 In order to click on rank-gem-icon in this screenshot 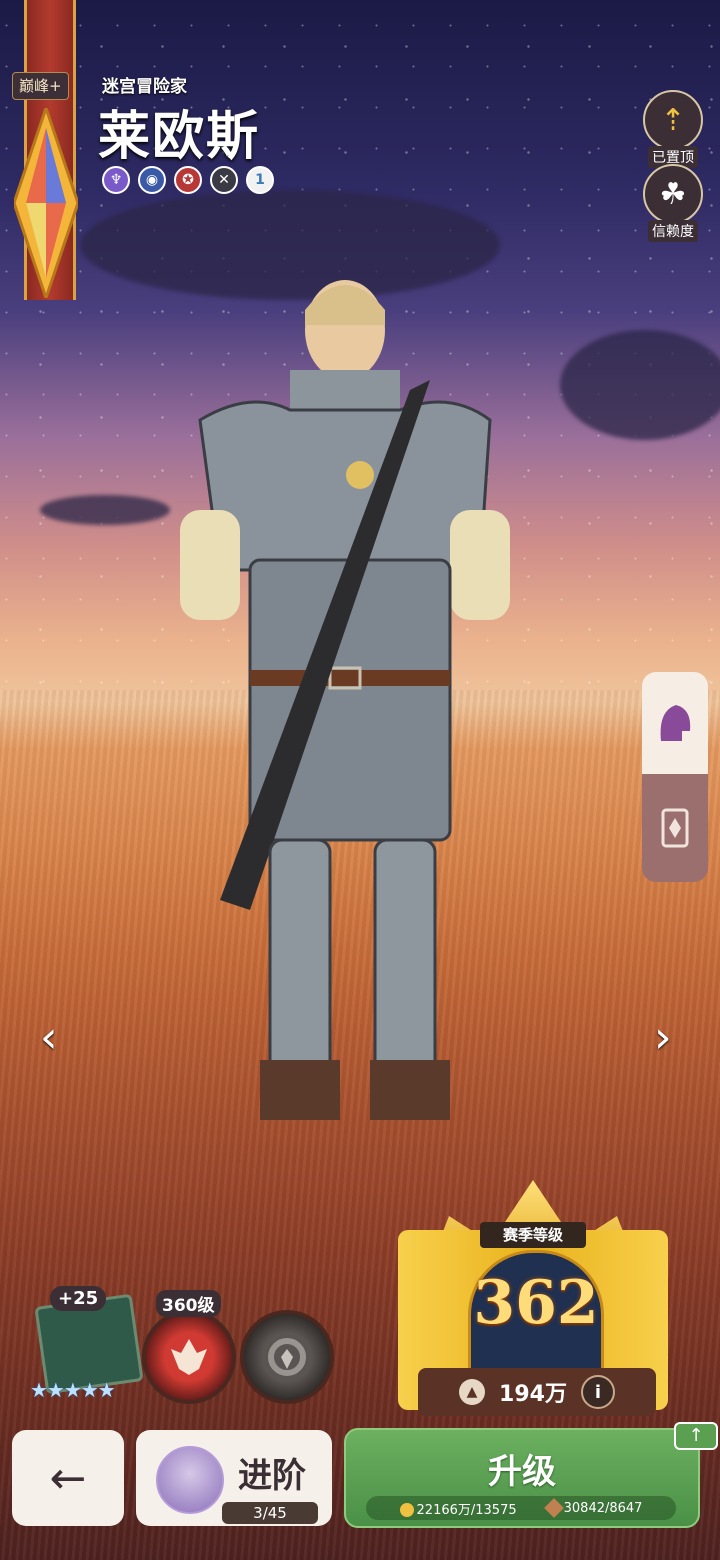, I will do `click(46, 203)`.